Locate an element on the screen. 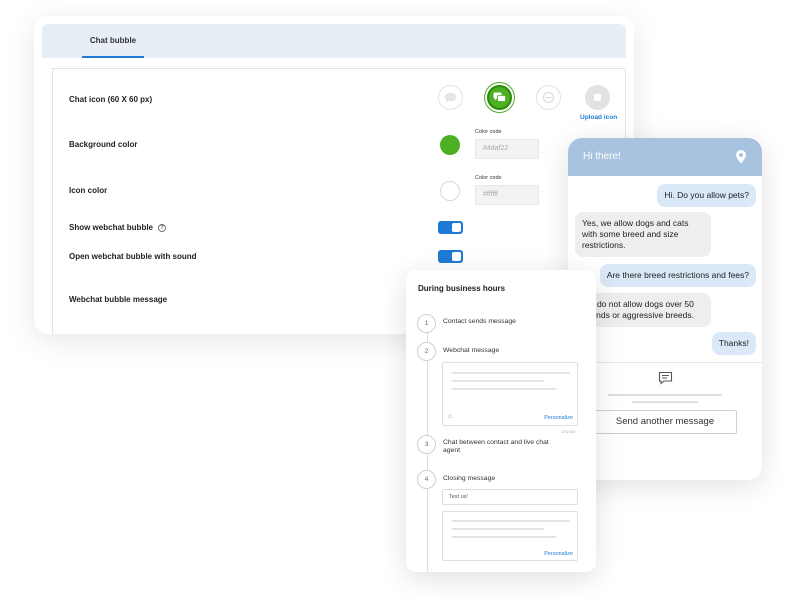  open-with-sound-label: Open webchat bubble with sound is located at coordinates (133, 256).